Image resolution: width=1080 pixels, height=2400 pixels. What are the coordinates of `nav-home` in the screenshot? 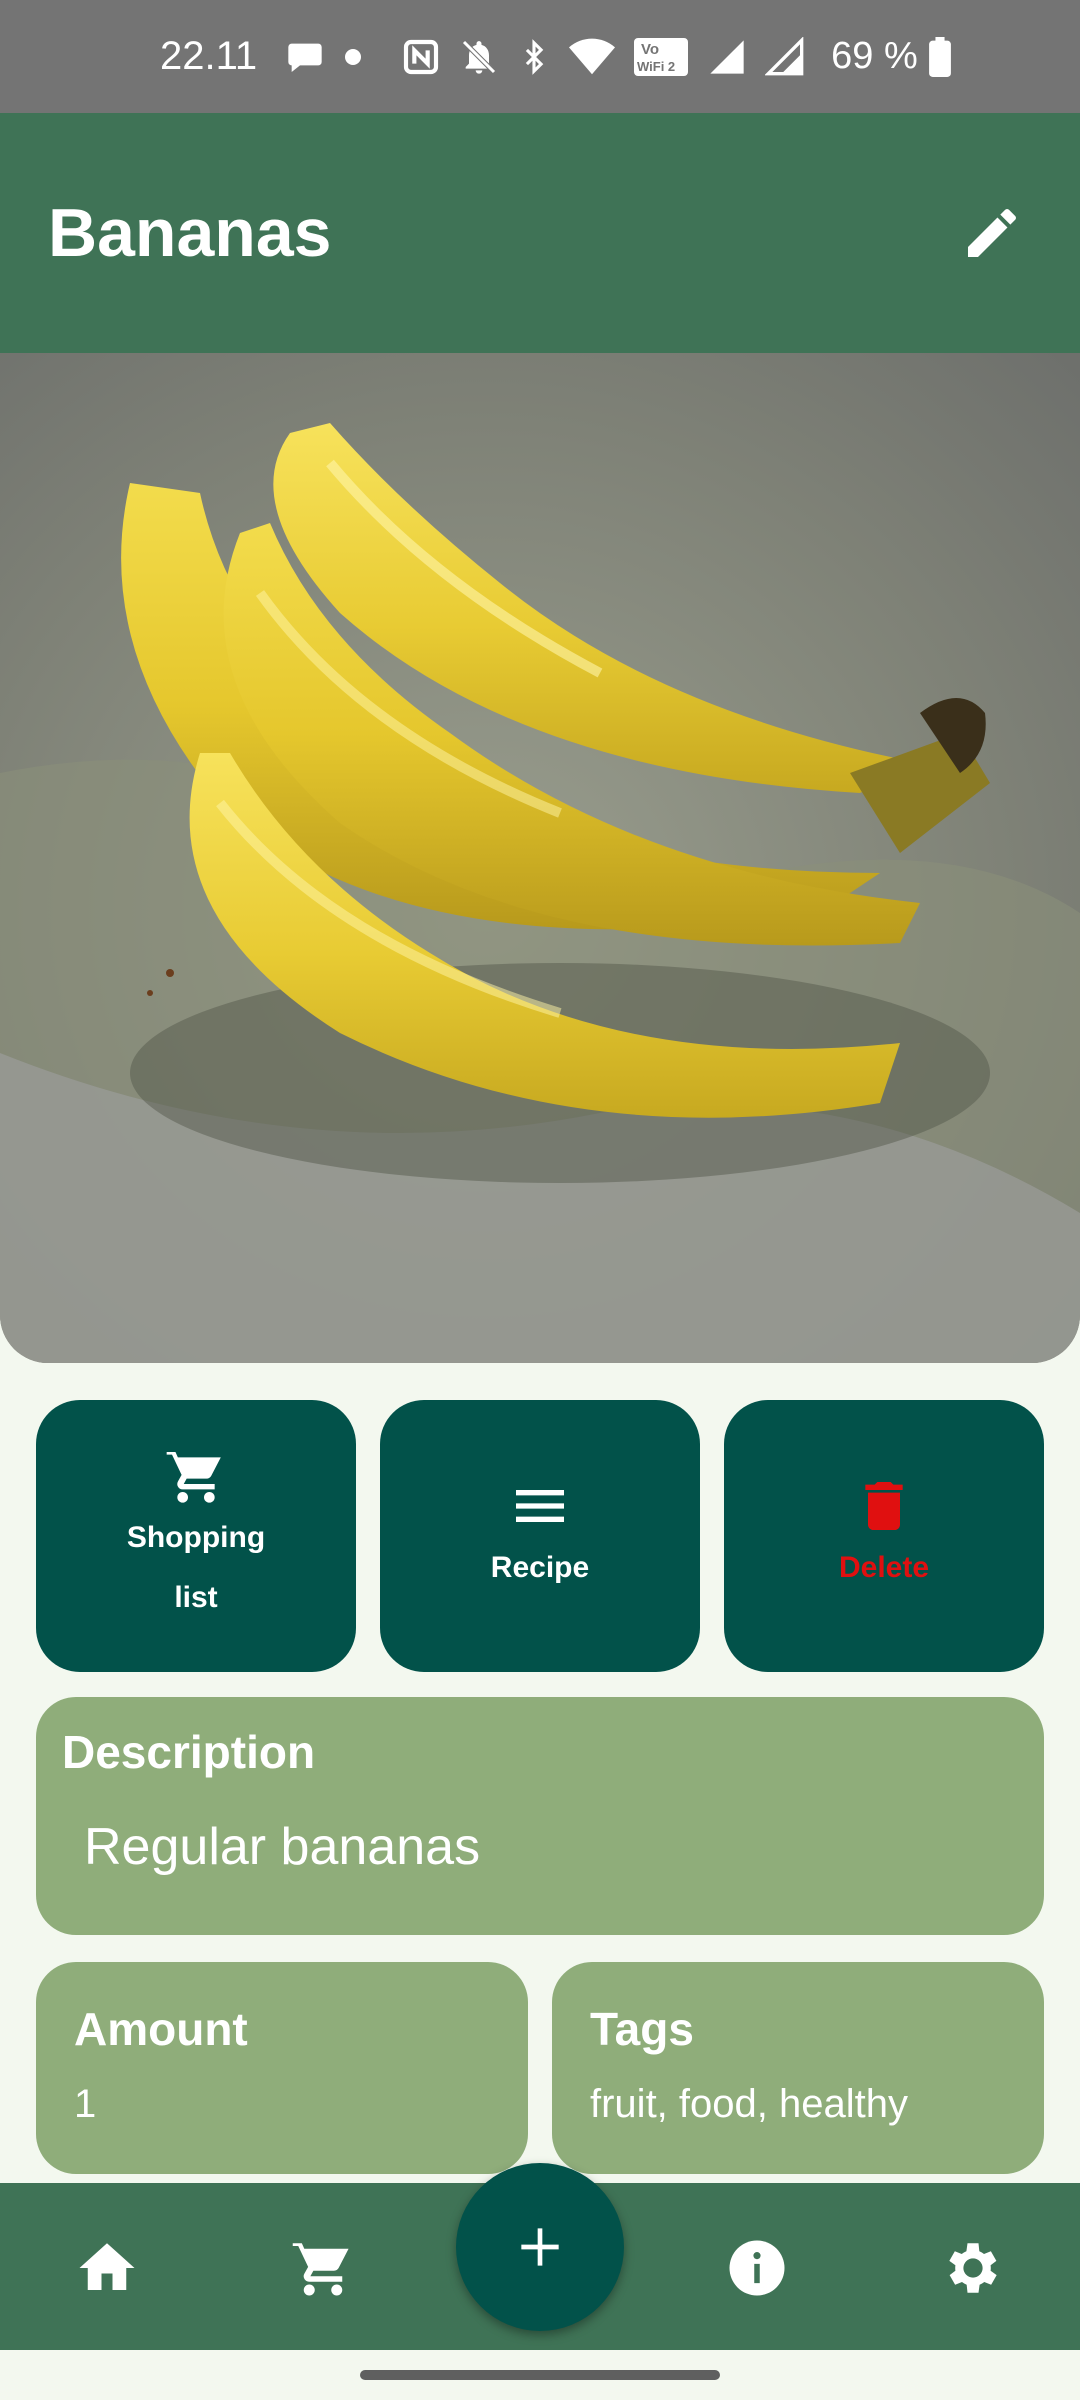 It's located at (107, 2268).